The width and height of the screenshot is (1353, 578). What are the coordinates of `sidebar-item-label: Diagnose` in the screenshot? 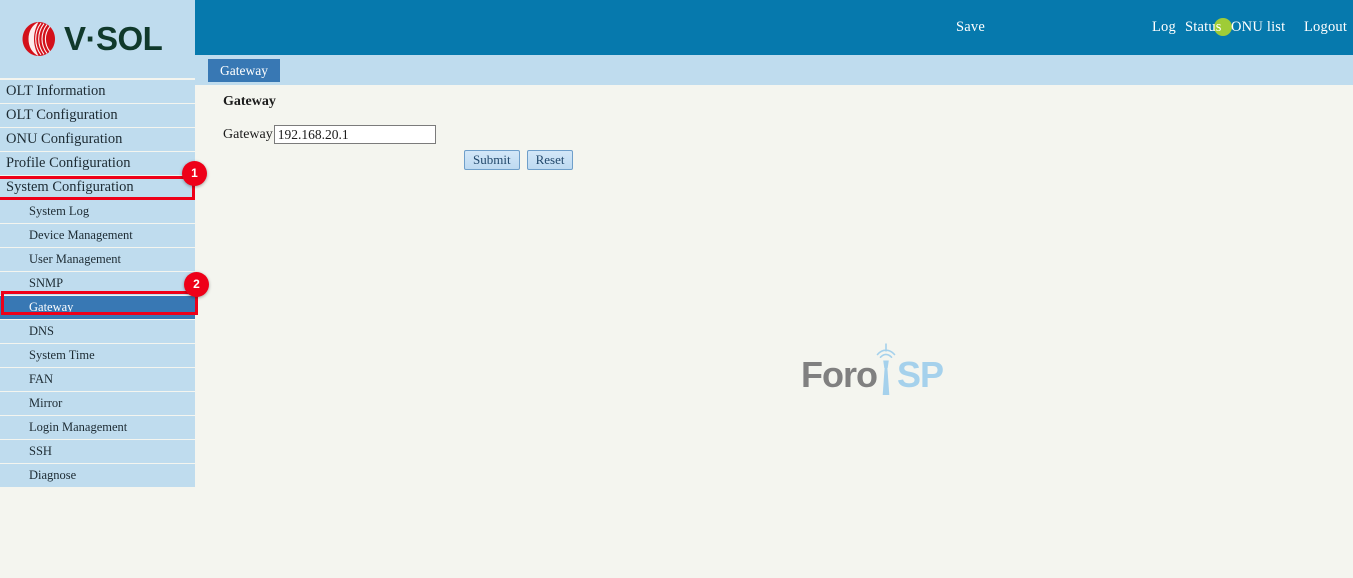 It's located at (53, 475).